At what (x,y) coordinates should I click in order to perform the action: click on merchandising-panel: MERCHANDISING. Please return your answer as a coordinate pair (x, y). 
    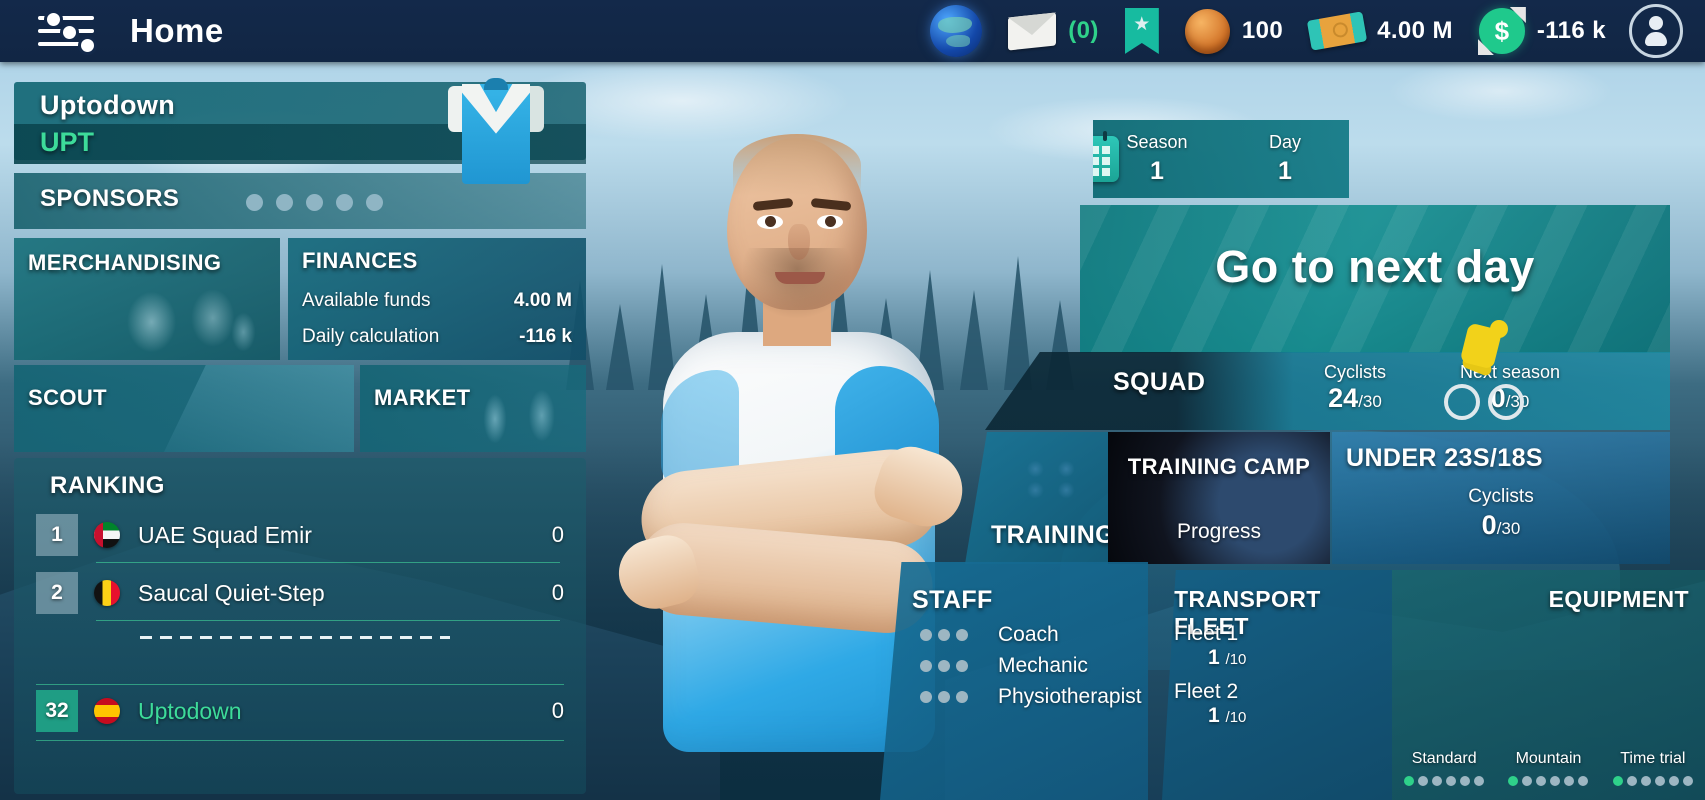
    Looking at the image, I should click on (147, 299).